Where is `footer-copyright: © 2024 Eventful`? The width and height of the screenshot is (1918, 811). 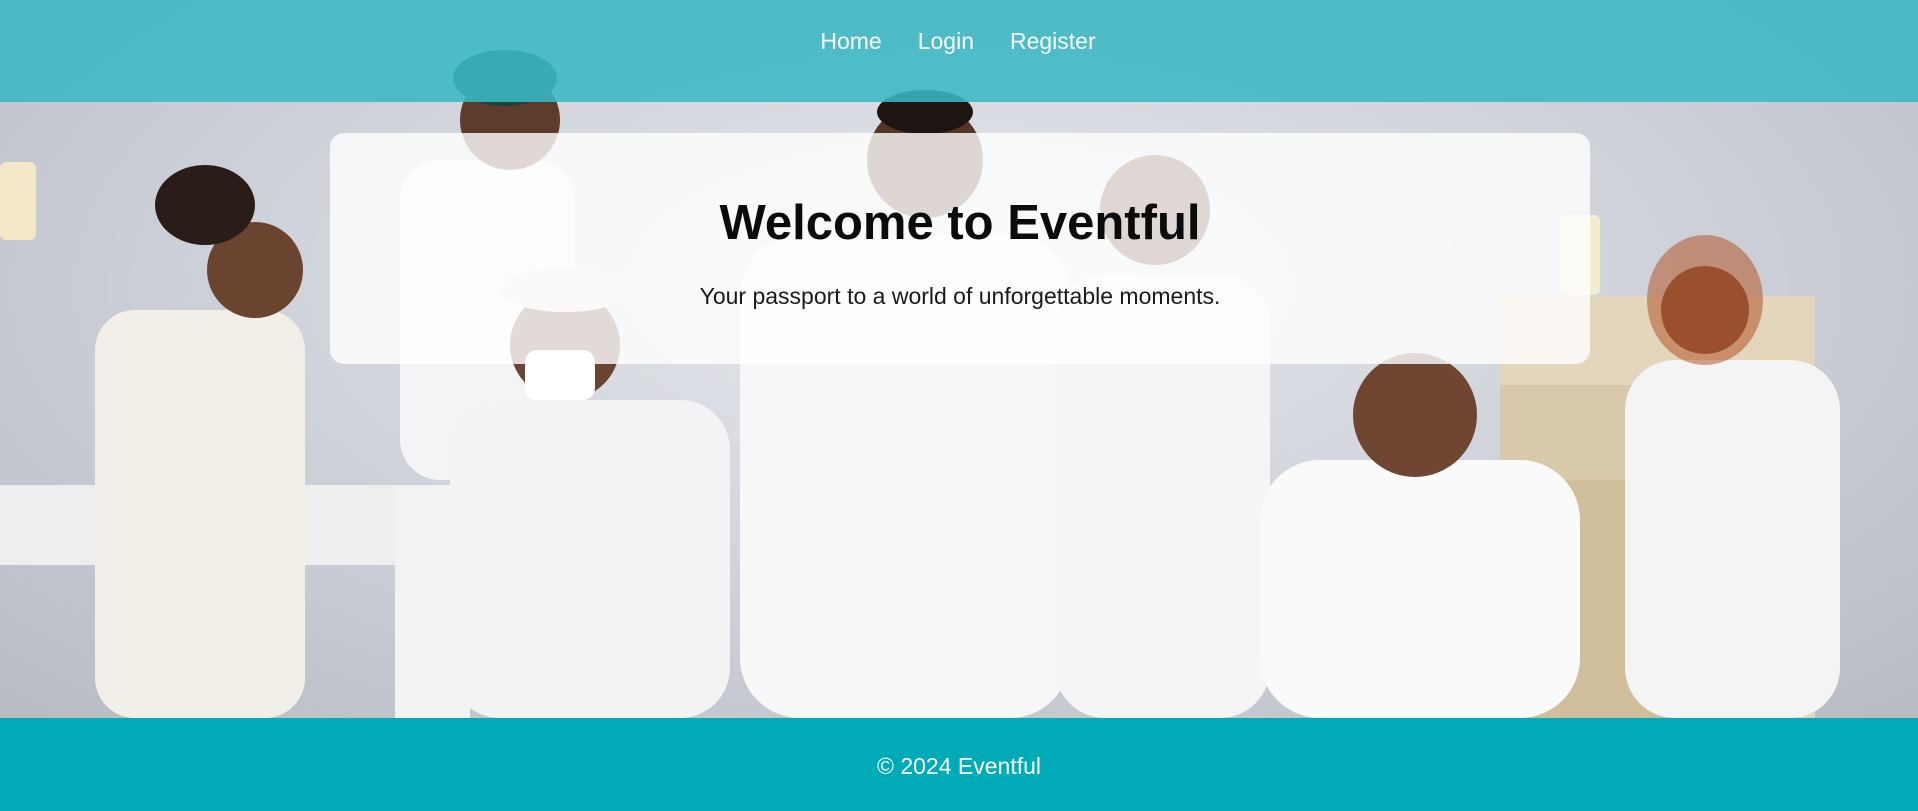
footer-copyright: © 2024 Eventful is located at coordinates (959, 766).